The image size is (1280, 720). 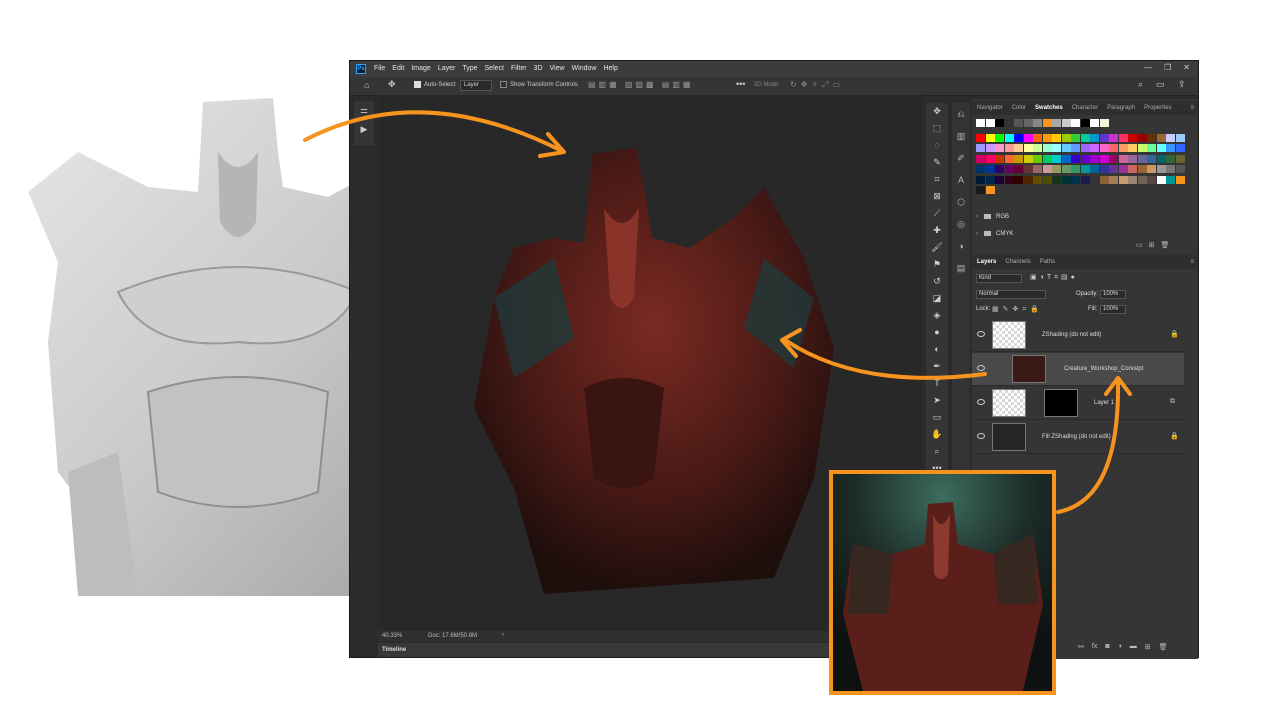 I want to click on zoom-tool-icon: ⌕, so click(x=937, y=451).